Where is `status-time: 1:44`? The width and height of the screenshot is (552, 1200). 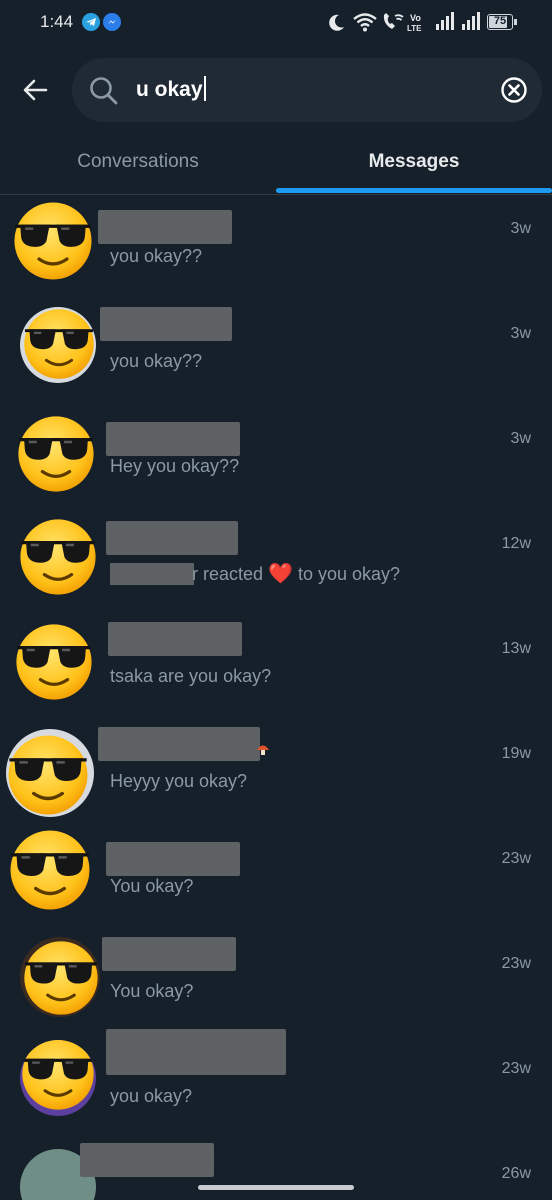
status-time: 1:44 is located at coordinates (57, 21).